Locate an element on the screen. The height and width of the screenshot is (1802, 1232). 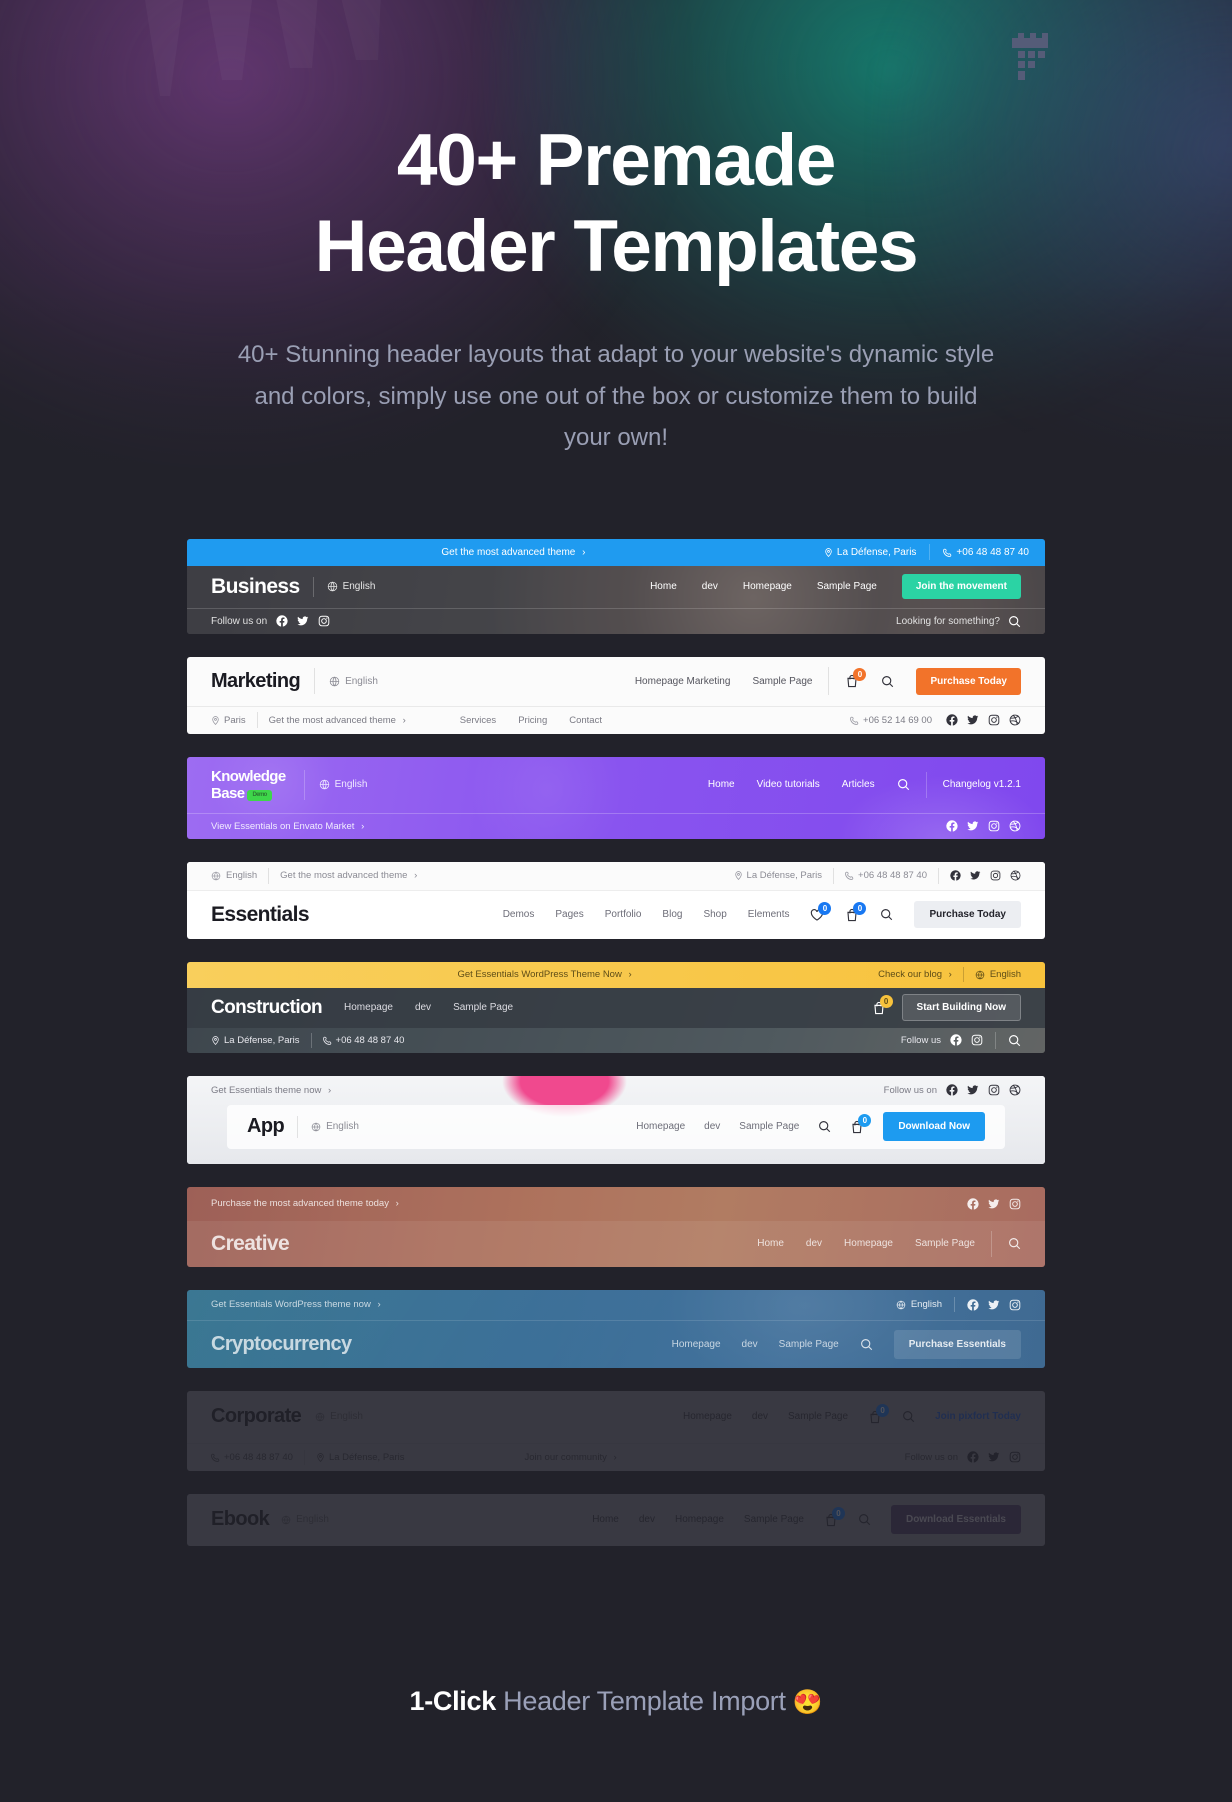
corporate-cta-button: Join pixfort Today is located at coordinates (978, 1416).